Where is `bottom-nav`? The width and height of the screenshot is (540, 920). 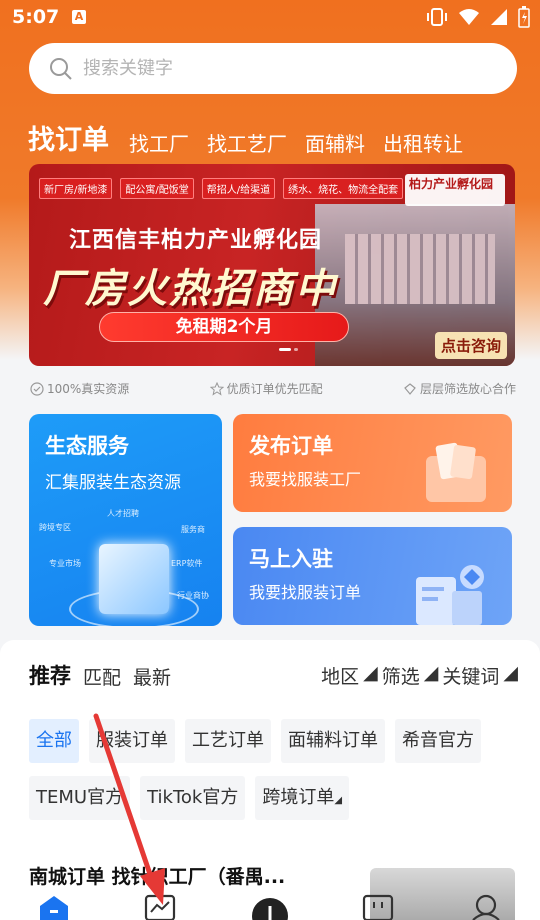 bottom-nav is located at coordinates (270, 907).